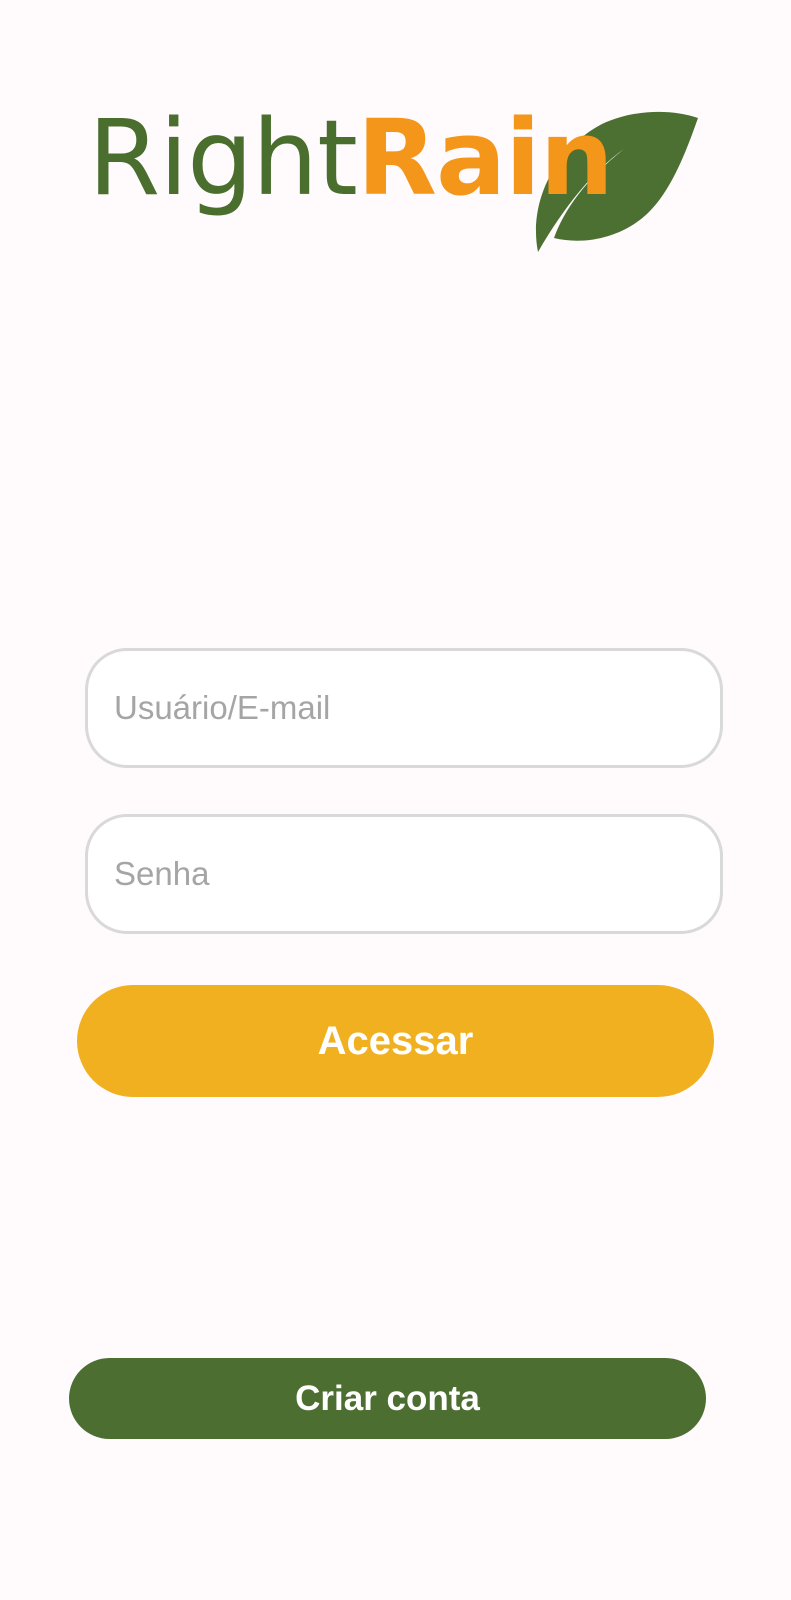  I want to click on brand-right-text: Right, so click(223, 158).